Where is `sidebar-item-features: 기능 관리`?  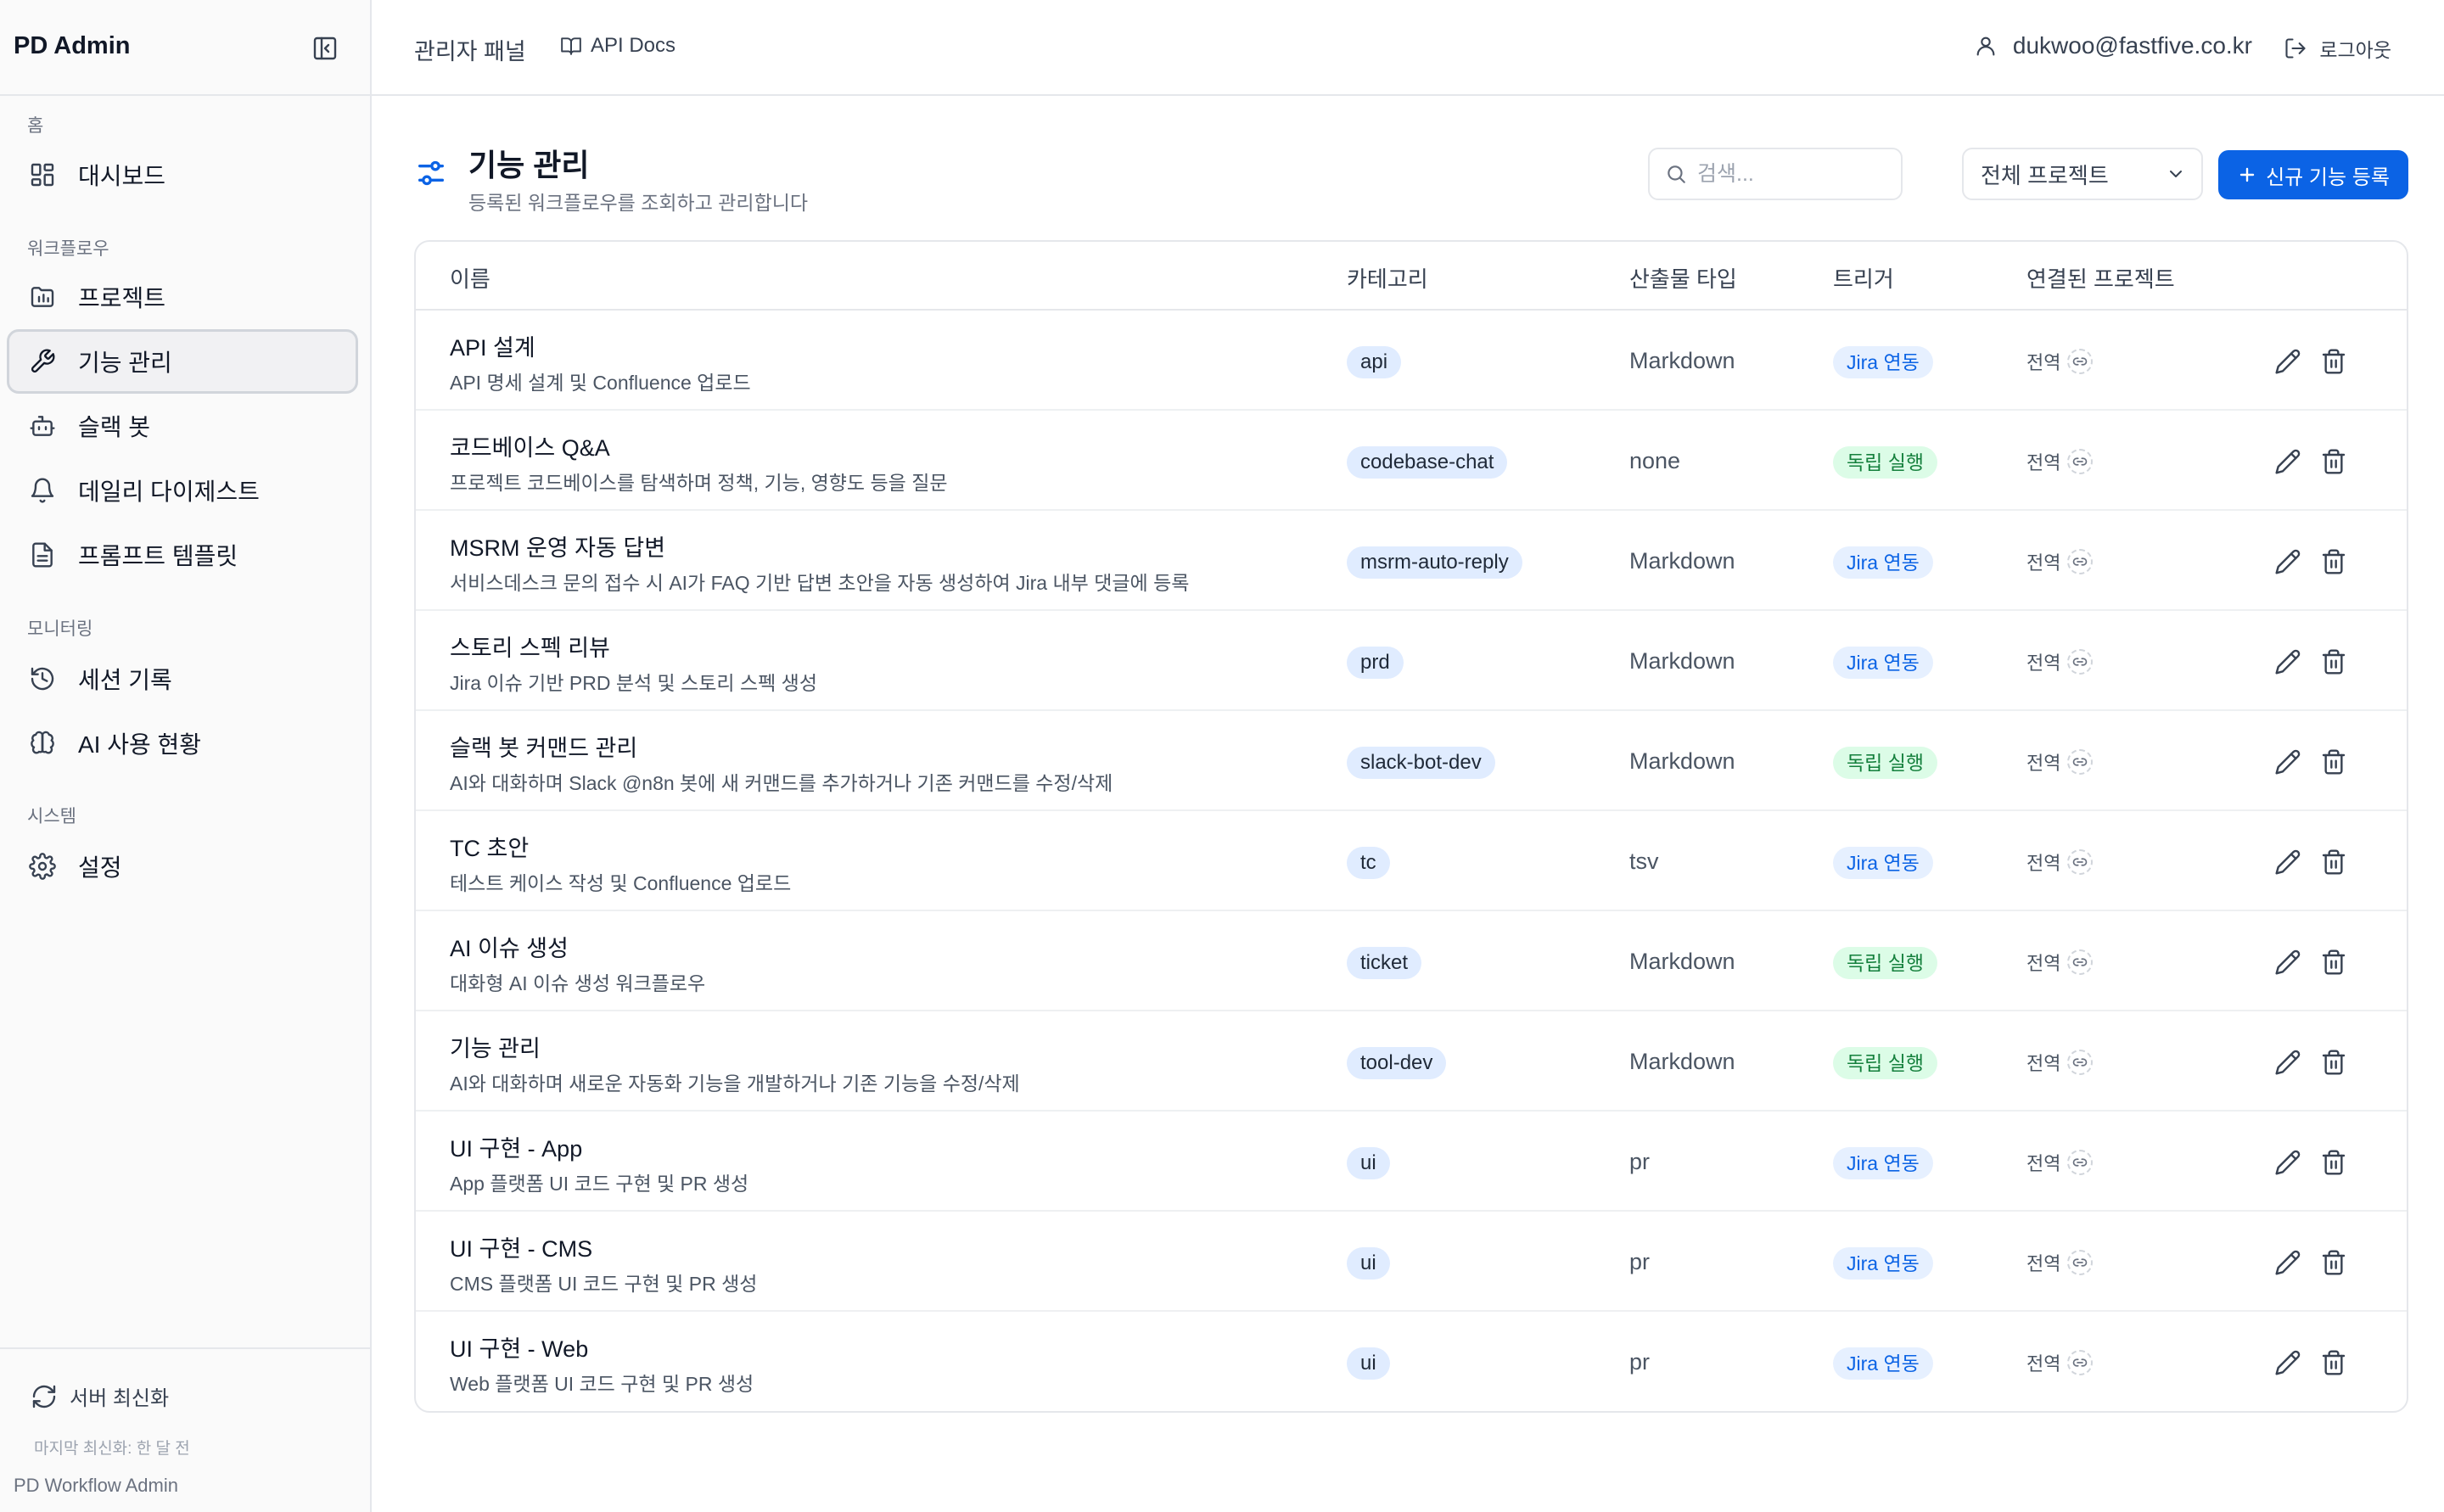 sidebar-item-features: 기능 관리 is located at coordinates (182, 361).